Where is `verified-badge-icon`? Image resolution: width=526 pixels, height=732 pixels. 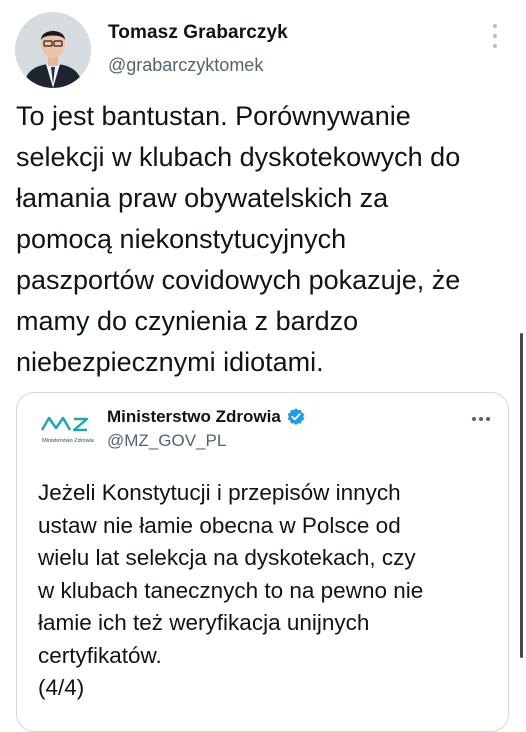
verified-badge-icon is located at coordinates (296, 417).